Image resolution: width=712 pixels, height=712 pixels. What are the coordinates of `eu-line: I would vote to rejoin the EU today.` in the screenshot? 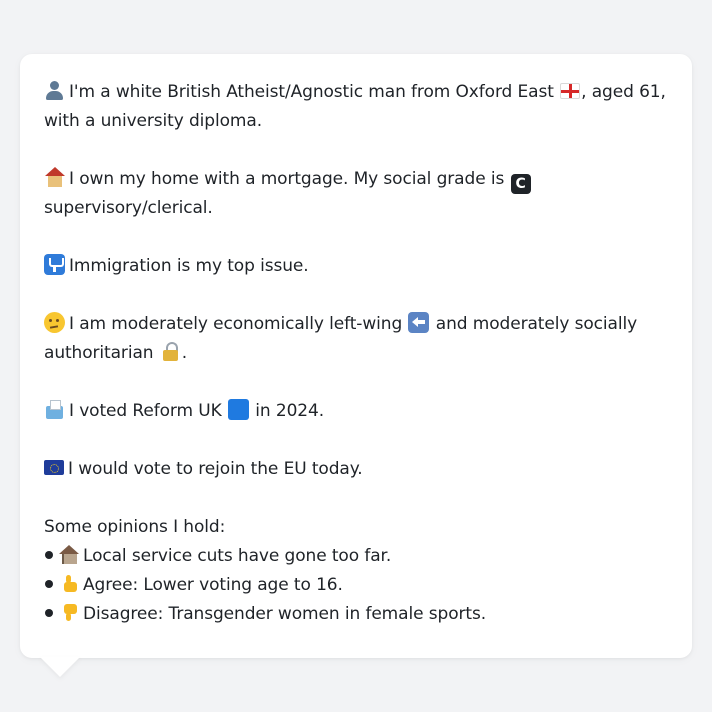 It's located at (356, 469).